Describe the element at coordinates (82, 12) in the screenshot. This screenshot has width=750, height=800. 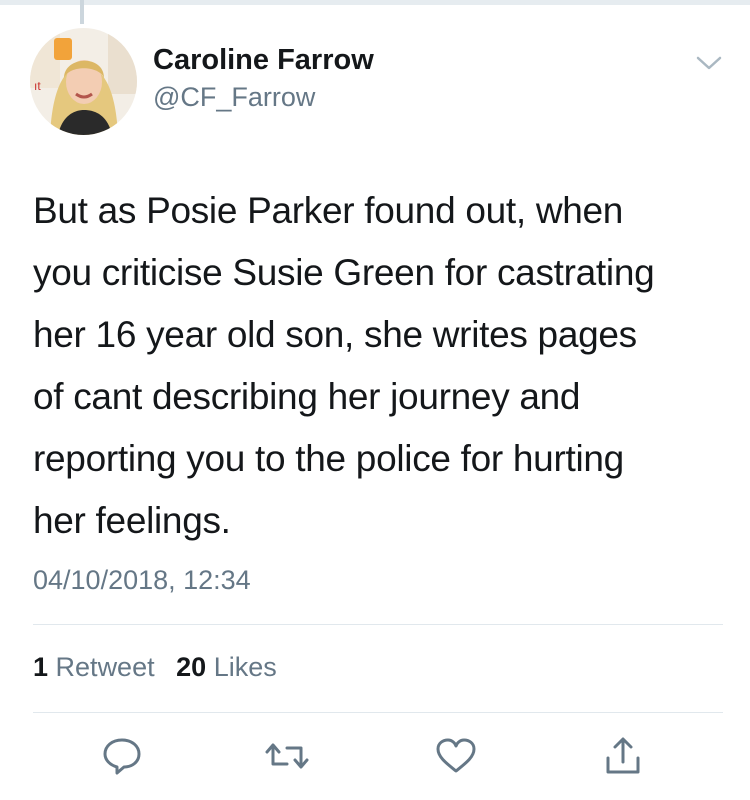
I see `thread-line` at that location.